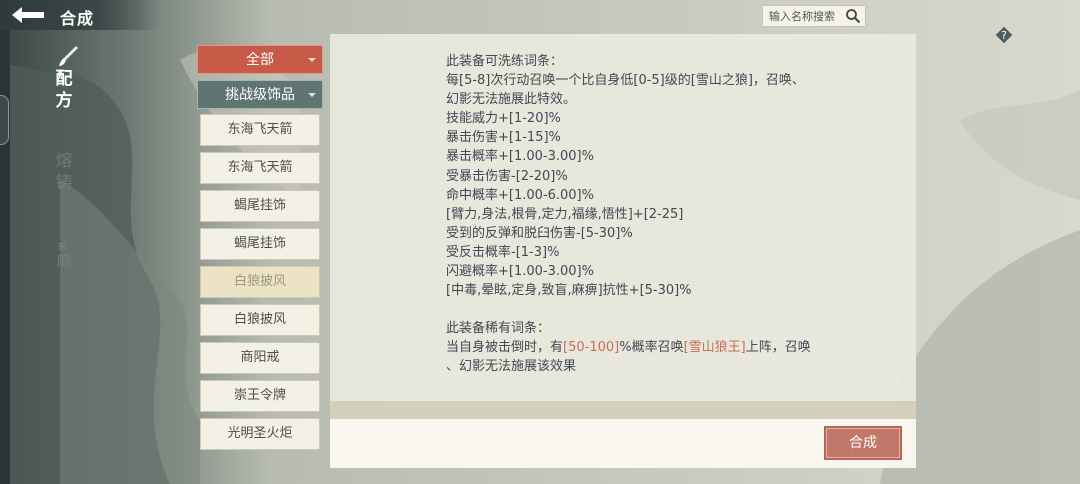 This screenshot has width=1080, height=484. What do you see at coordinates (569, 291) in the screenshot?
I see `stat-line: [中毒,晕眩,定身,致盲,麻痹]抗性+[5-30]%` at bounding box center [569, 291].